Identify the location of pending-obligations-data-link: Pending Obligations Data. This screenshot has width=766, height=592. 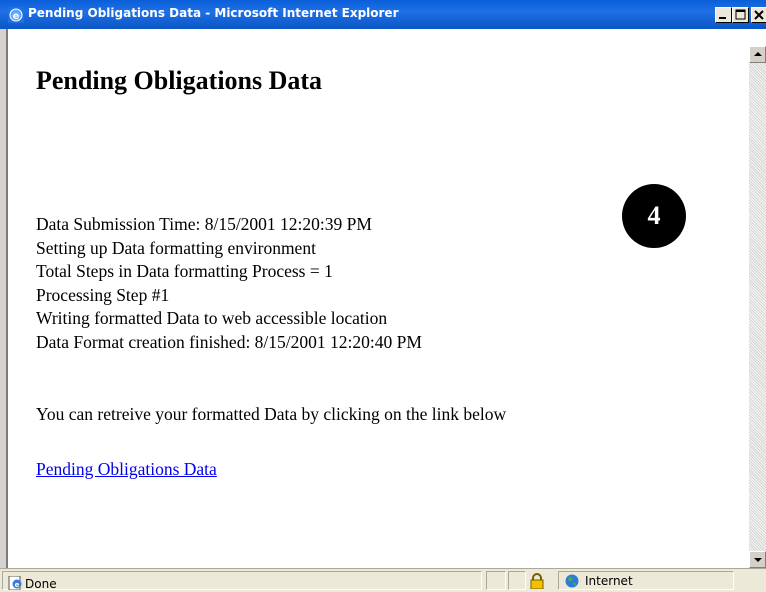
(126, 469).